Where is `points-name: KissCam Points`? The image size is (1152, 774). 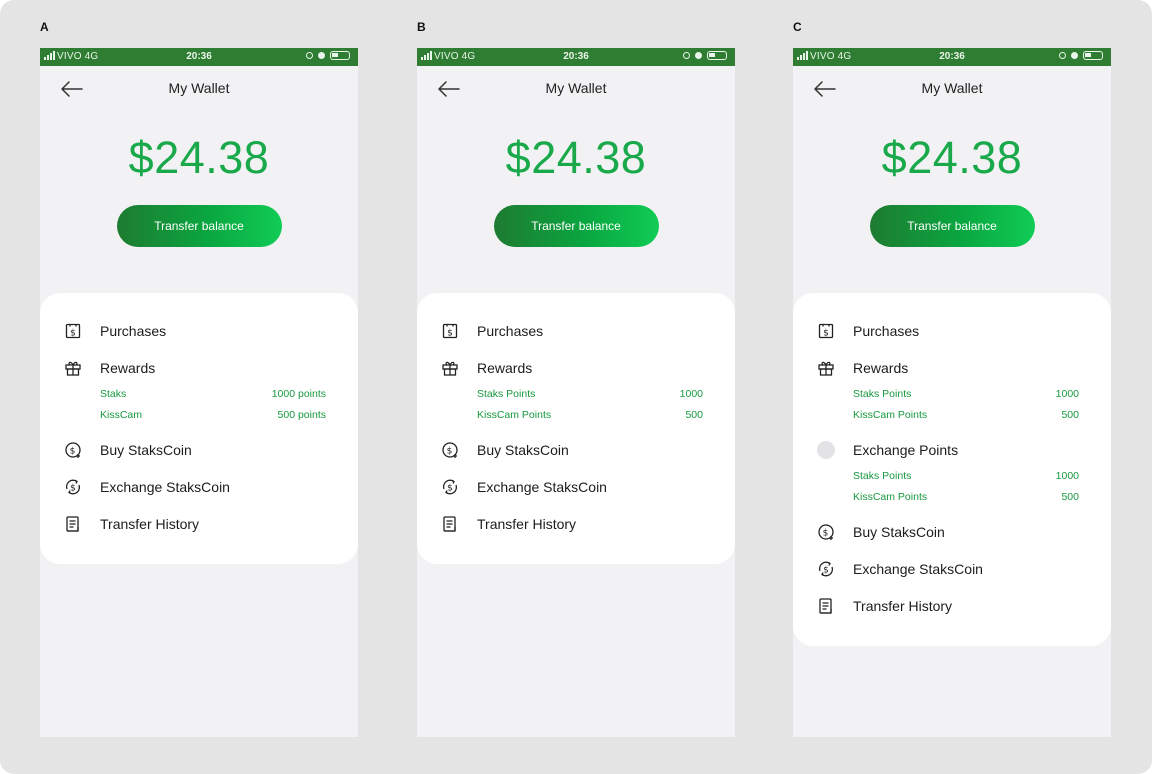 points-name: KissCam Points is located at coordinates (890, 497).